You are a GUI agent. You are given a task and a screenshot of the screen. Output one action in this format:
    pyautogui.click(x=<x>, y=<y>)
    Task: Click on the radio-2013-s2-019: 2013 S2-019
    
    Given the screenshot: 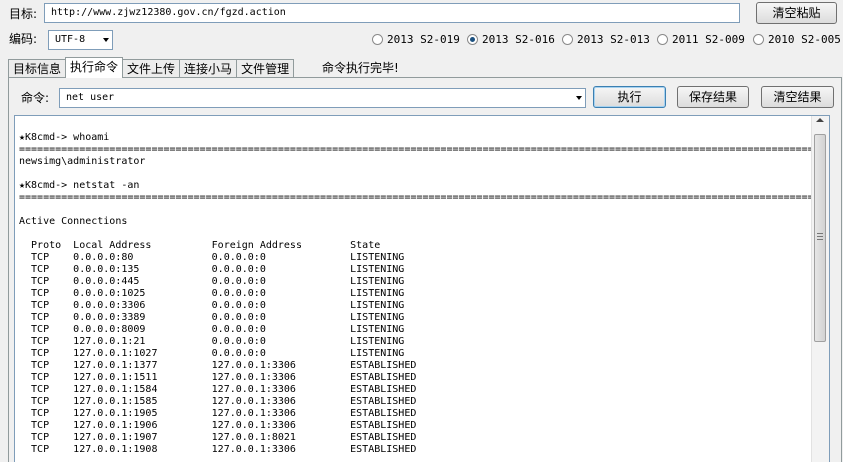 What is the action you would take?
    pyautogui.click(x=416, y=39)
    